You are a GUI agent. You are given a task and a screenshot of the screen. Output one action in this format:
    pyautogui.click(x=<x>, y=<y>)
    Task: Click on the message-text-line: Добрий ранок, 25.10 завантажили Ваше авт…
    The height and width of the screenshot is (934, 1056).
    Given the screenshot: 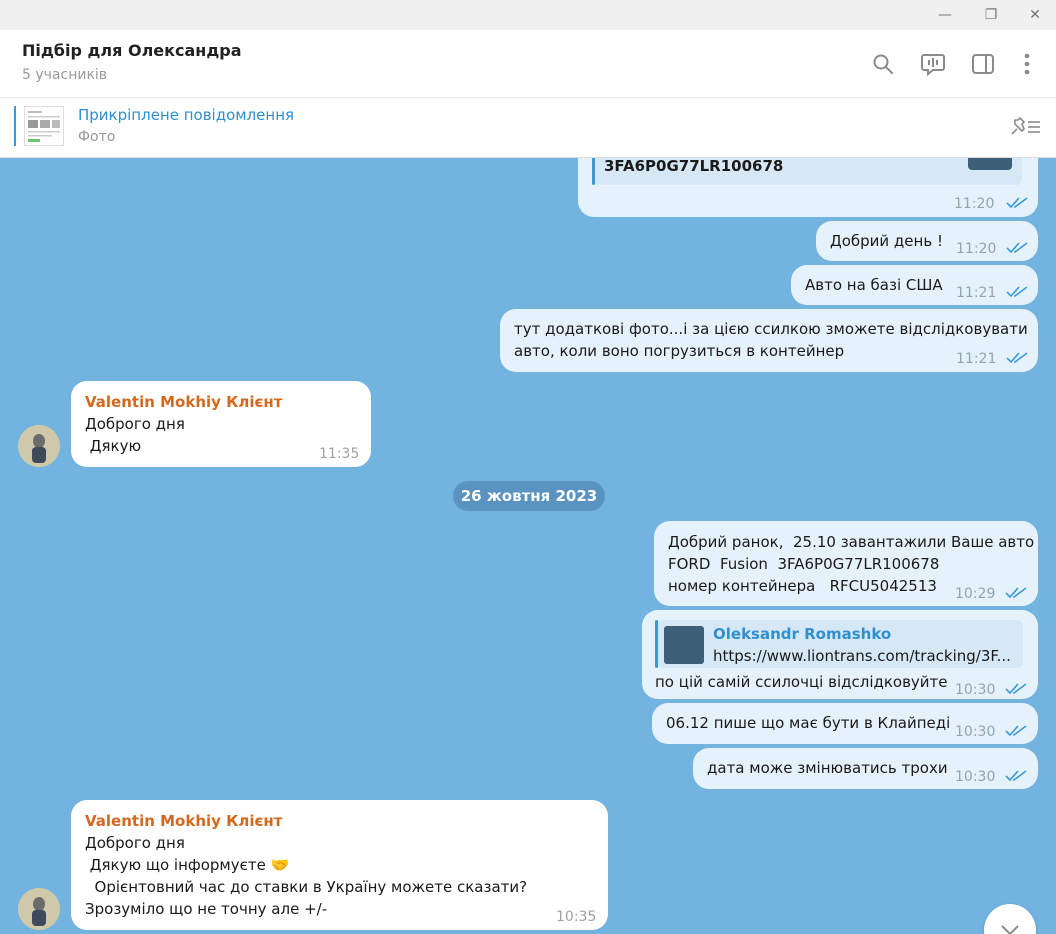 What is the action you would take?
    pyautogui.click(x=851, y=542)
    